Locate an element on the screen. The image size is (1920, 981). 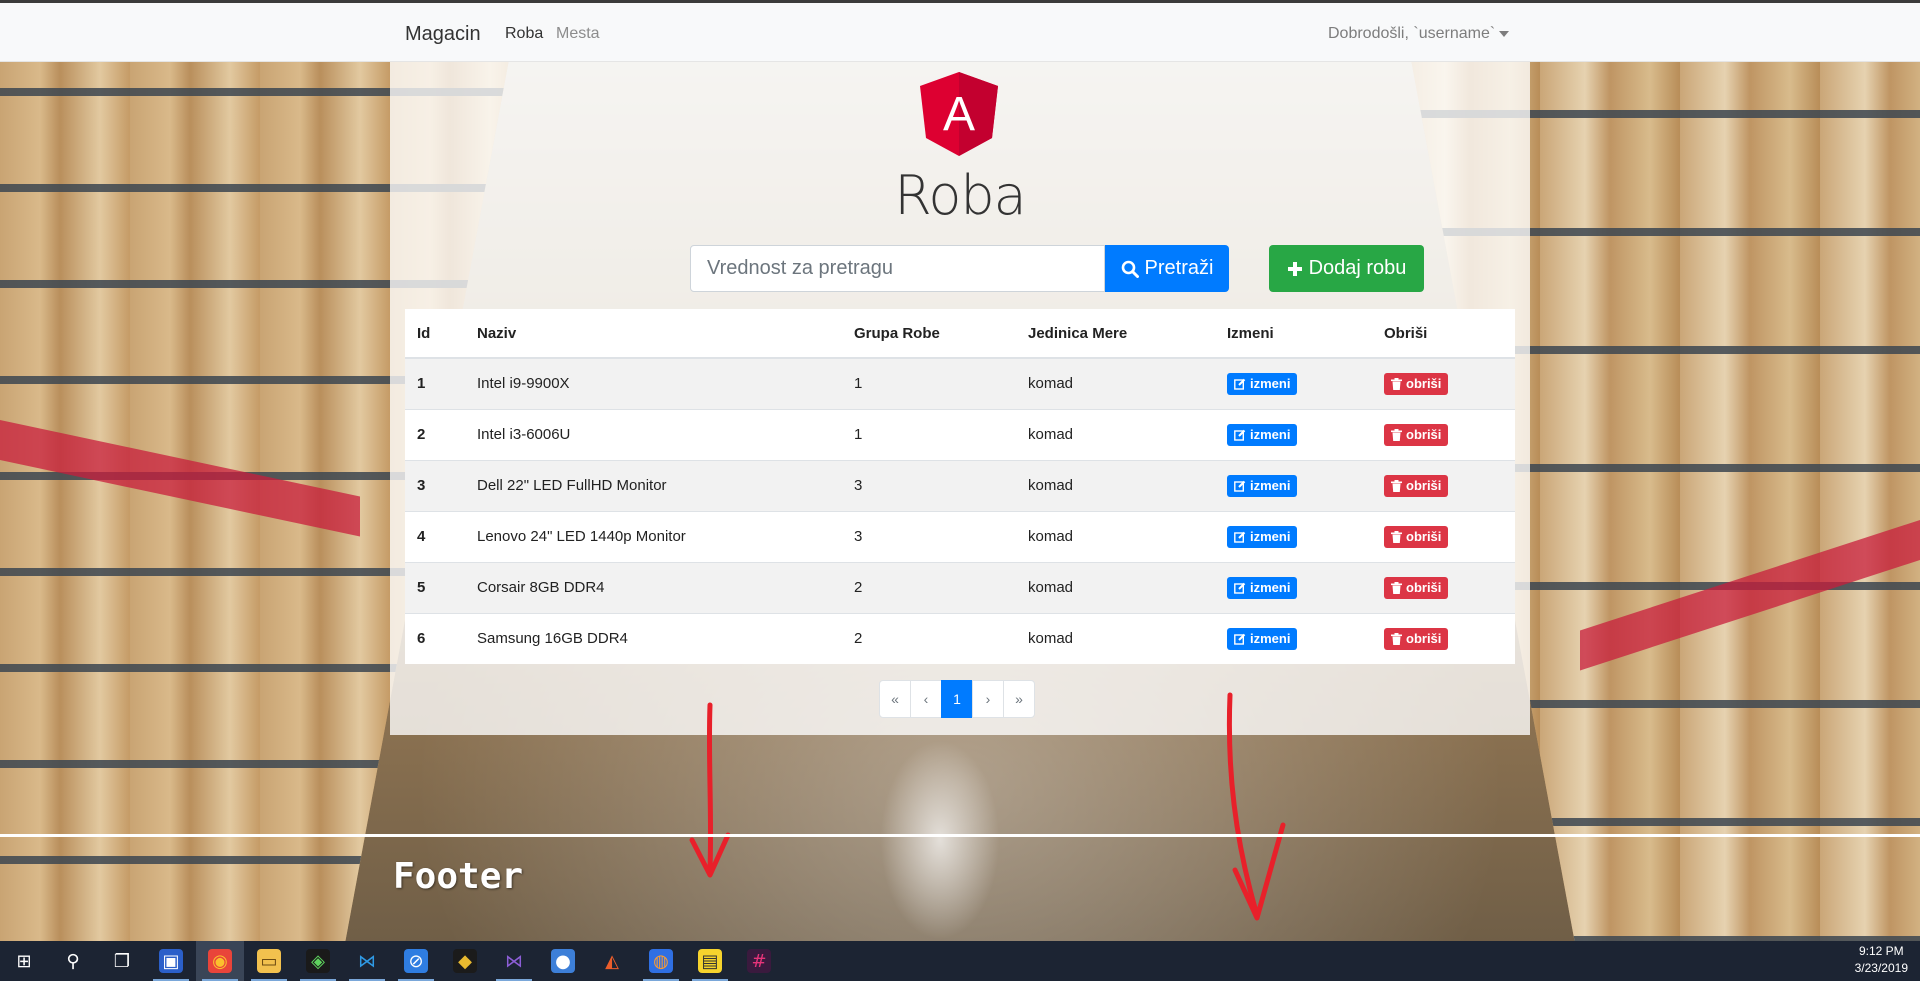
taskbar-item: ❐ is located at coordinates (122, 961).